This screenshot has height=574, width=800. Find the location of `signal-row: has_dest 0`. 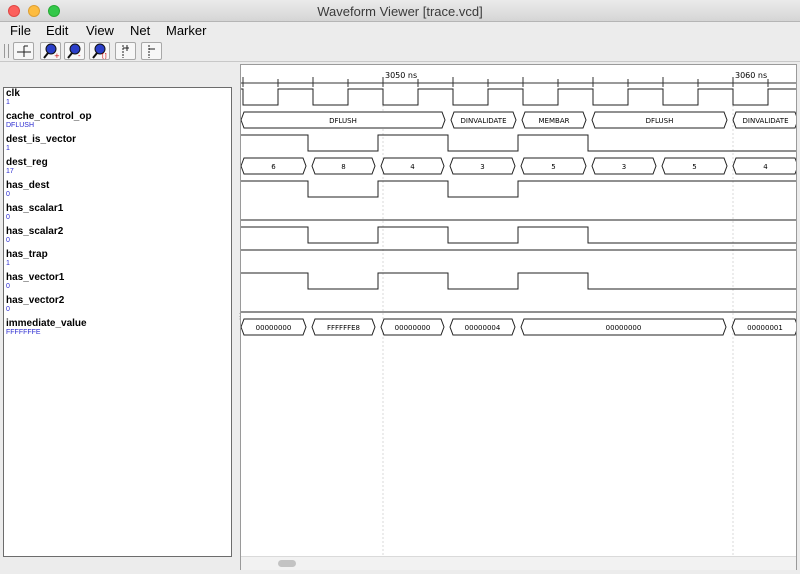

signal-row: has_dest 0 is located at coordinates (27, 189).